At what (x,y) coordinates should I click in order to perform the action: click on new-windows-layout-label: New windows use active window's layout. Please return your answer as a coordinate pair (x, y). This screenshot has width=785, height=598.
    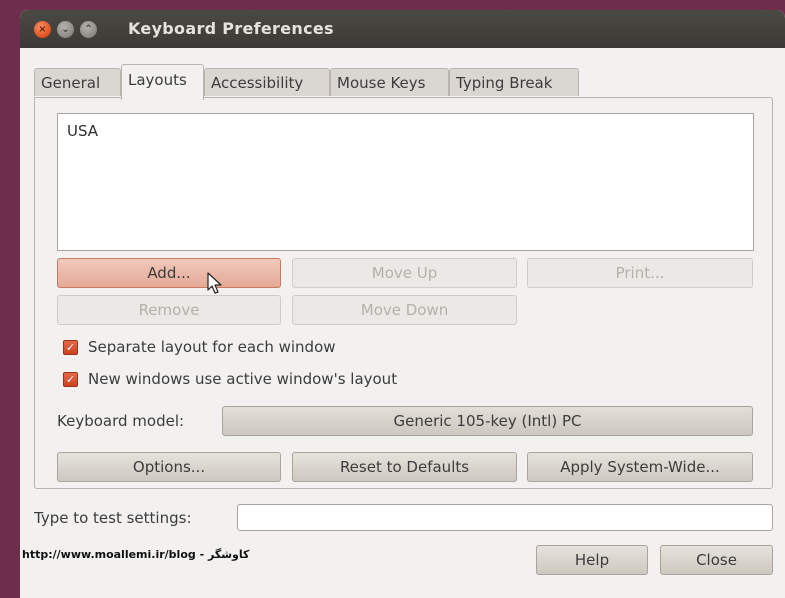
    Looking at the image, I should click on (243, 379).